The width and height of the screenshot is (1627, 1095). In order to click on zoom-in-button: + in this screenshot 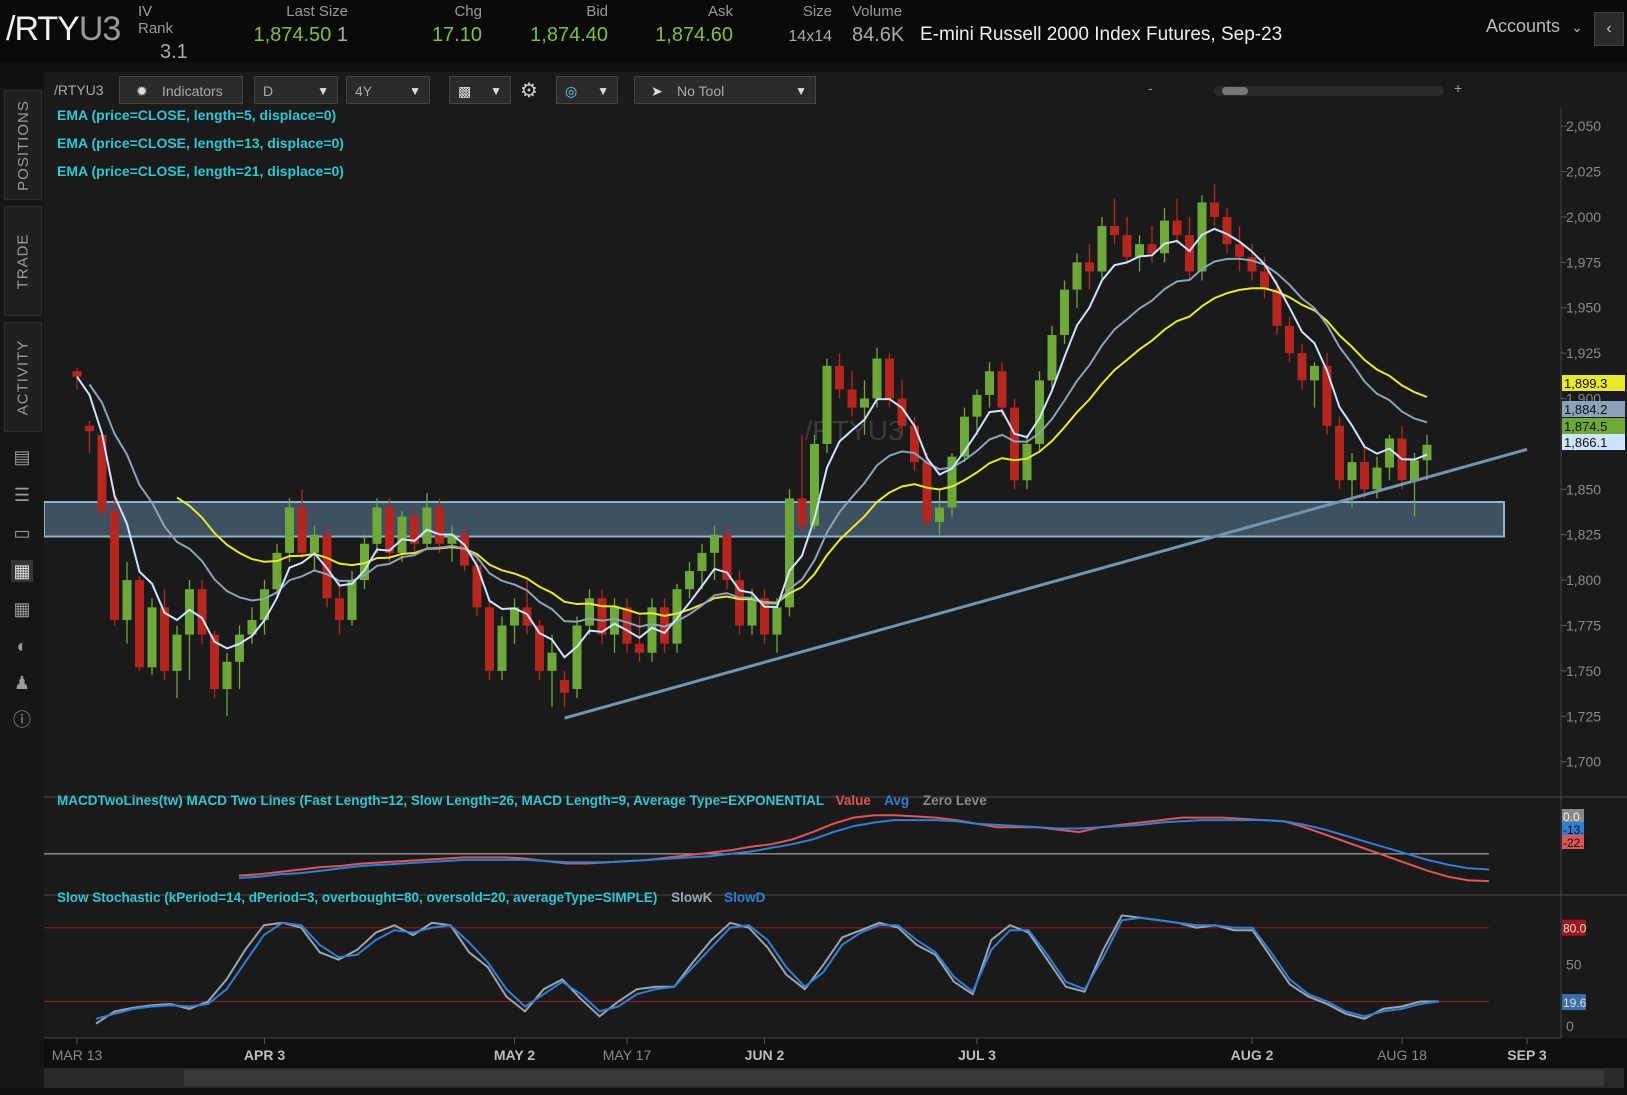, I will do `click(1458, 88)`.